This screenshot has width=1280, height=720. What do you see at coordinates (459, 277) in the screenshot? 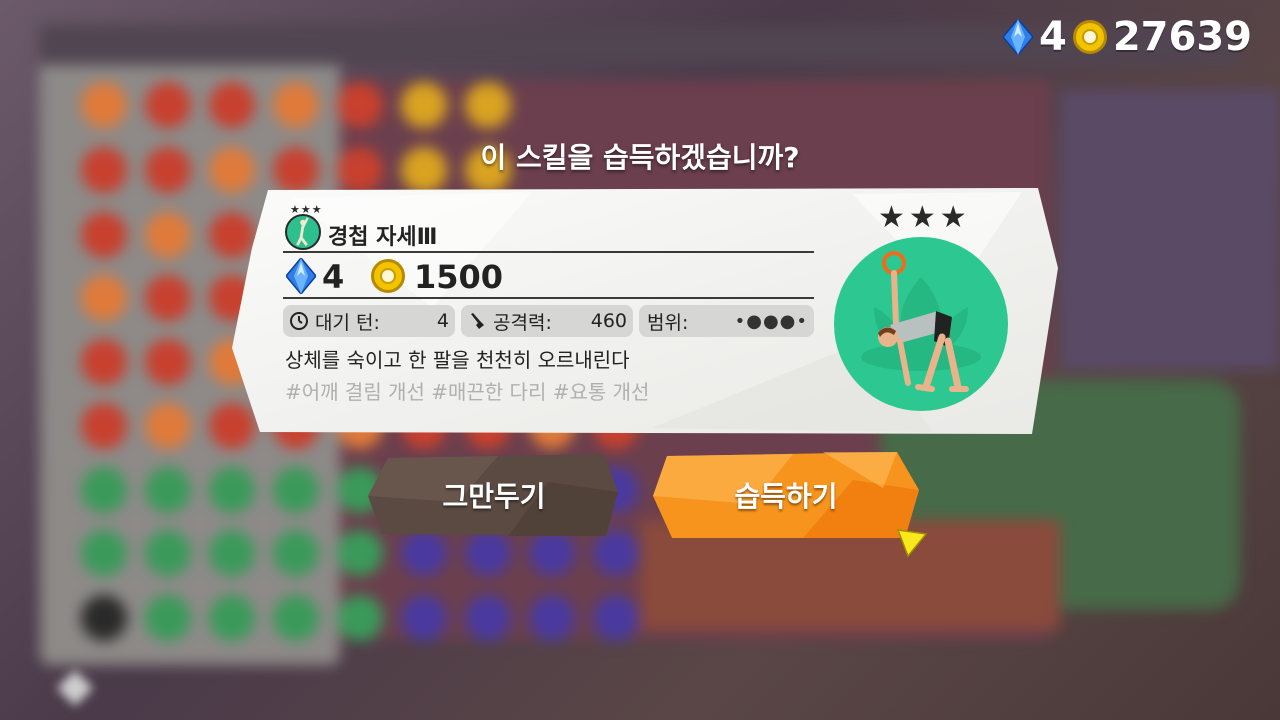
I see `cost-coins: 1500` at bounding box center [459, 277].